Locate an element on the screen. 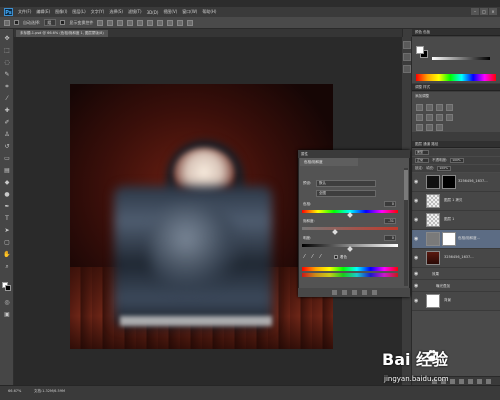 Image resolution: width=500 pixels, height=400 pixels. menu-image: 图像(I) is located at coordinates (61, 12).